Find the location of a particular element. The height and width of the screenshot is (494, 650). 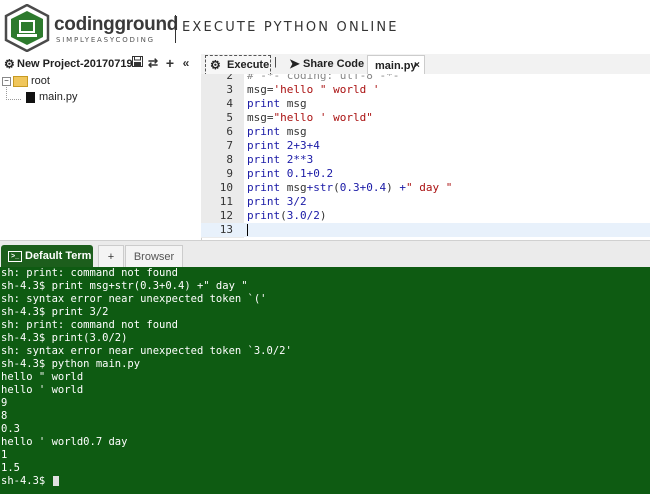

line-number: 10 is located at coordinates (226, 187).